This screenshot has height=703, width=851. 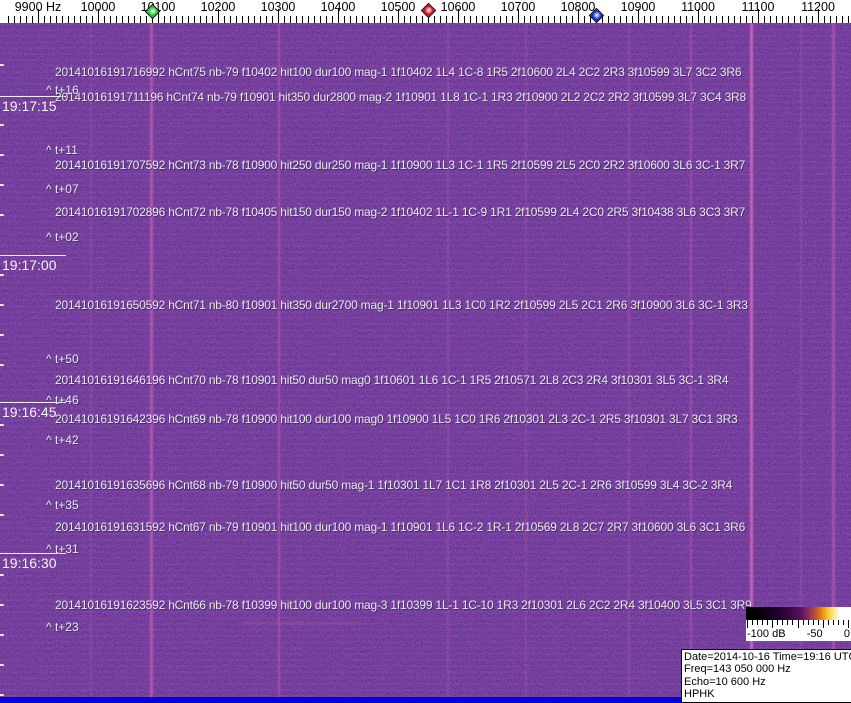 What do you see at coordinates (62, 237) in the screenshot?
I see `second-mark: ^ t+02` at bounding box center [62, 237].